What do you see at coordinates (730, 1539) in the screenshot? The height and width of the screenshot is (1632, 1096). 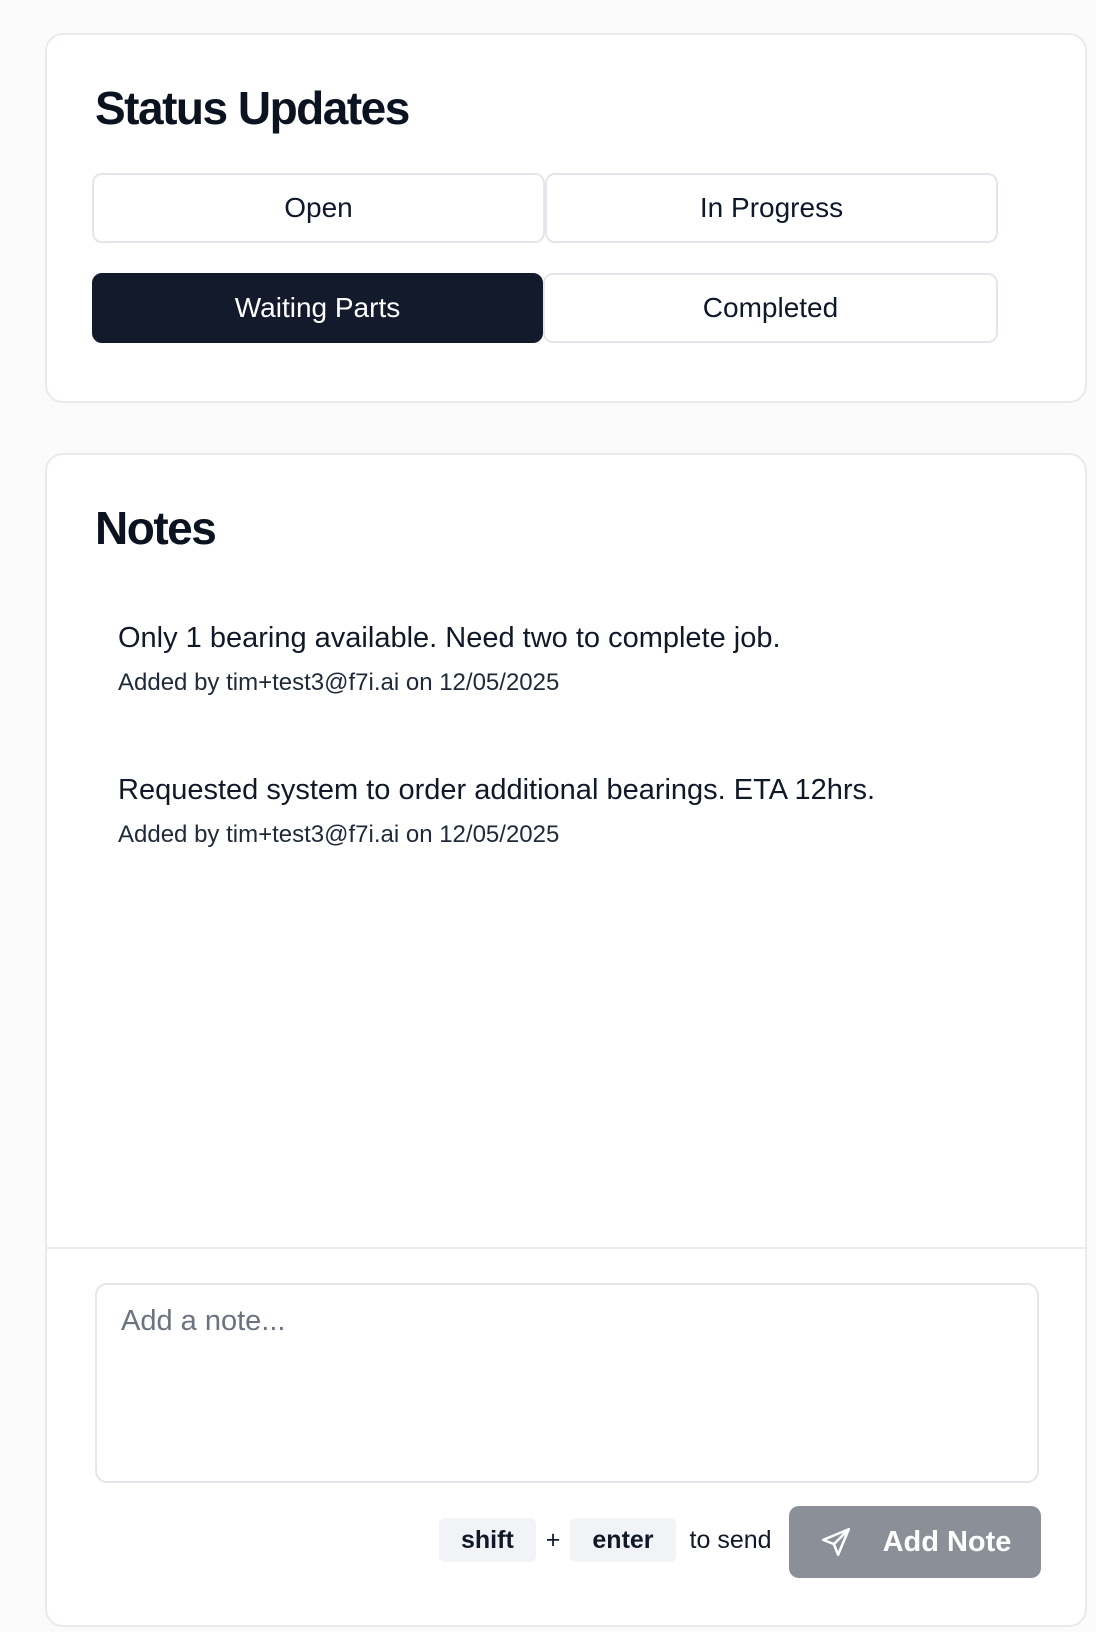 I see `to-send-label: to send` at bounding box center [730, 1539].